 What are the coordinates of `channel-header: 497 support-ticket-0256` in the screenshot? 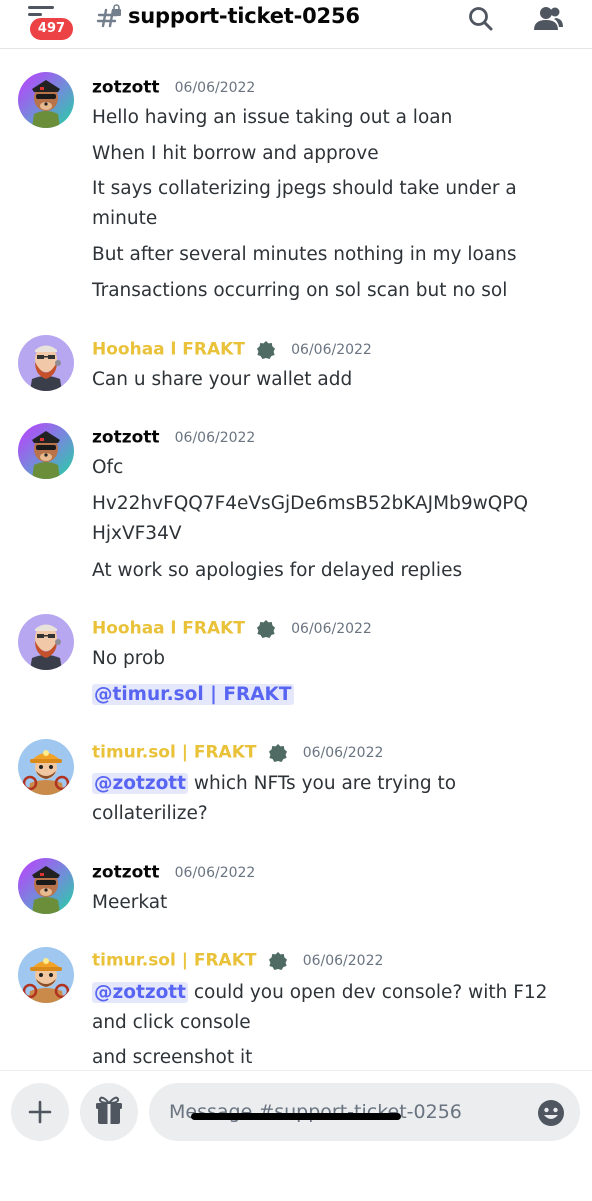 It's located at (296, 24).